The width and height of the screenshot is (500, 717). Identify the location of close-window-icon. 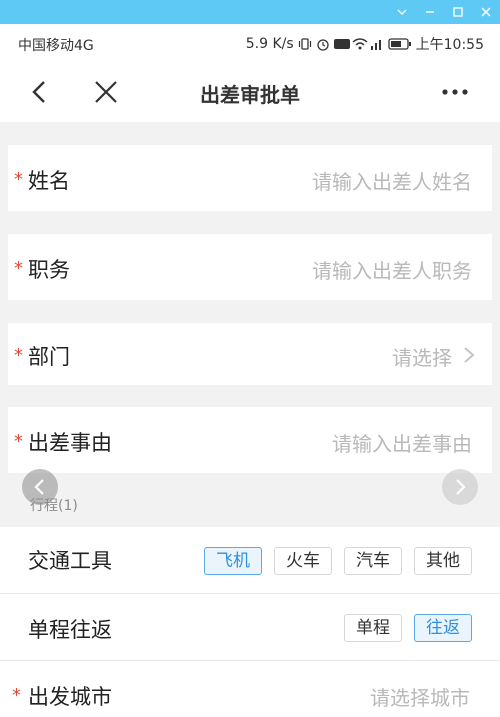
(486, 12).